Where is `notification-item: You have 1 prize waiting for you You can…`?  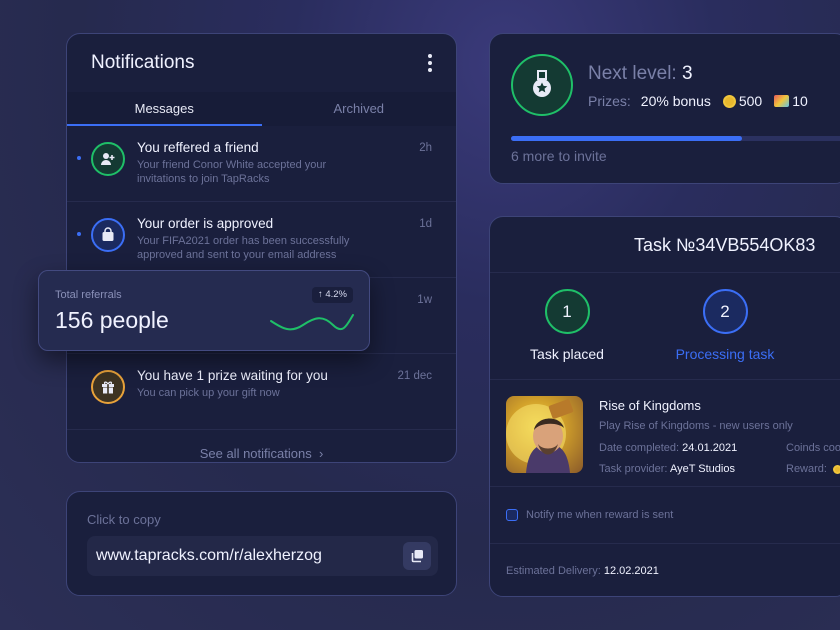
notification-item: You have 1 prize waiting for you You can… is located at coordinates (261, 392).